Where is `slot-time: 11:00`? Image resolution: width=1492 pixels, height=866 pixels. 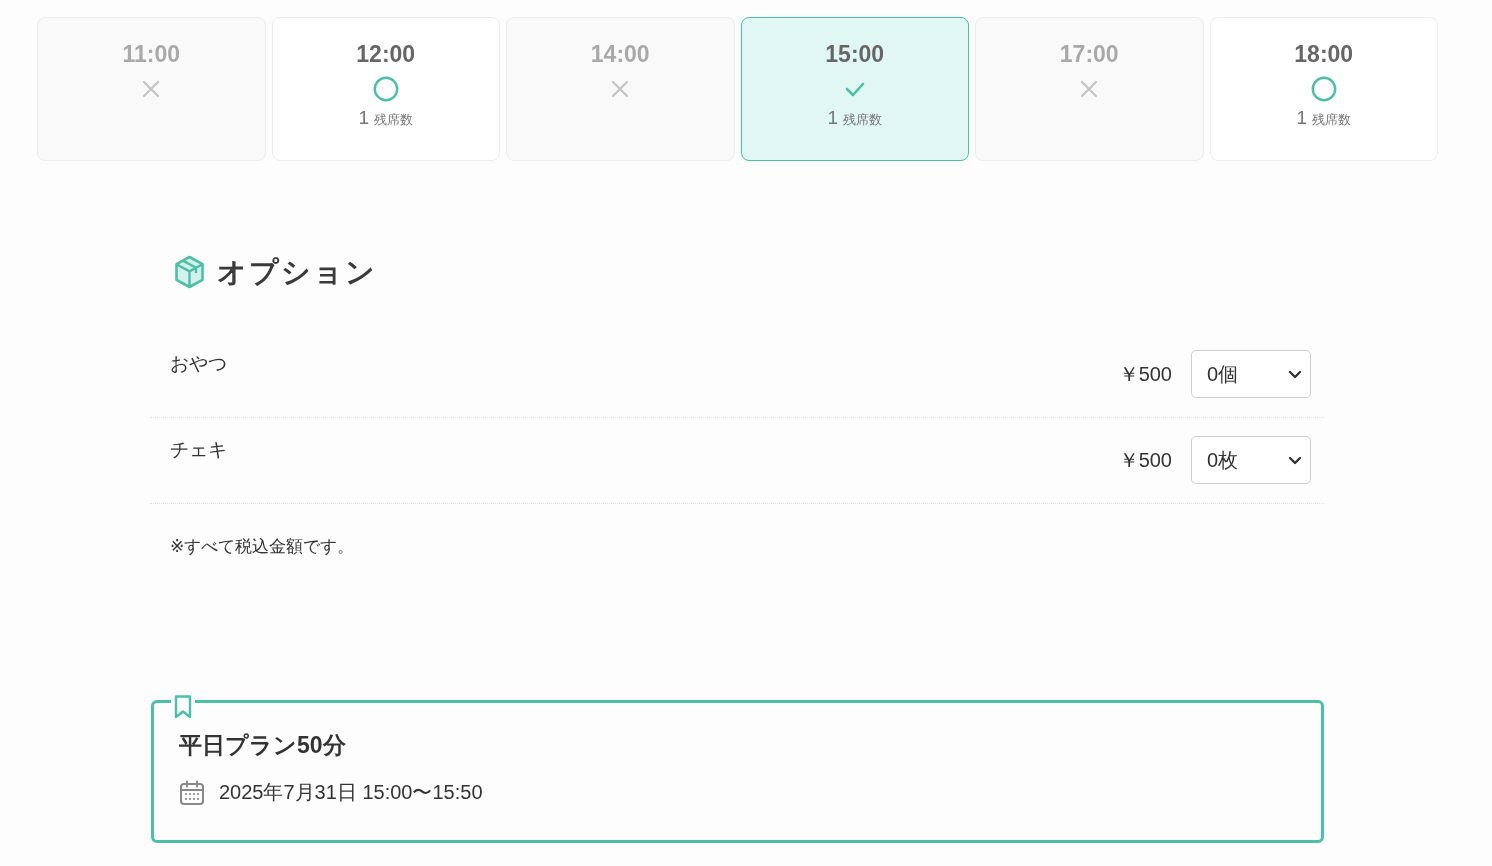 slot-time: 11:00 is located at coordinates (151, 54).